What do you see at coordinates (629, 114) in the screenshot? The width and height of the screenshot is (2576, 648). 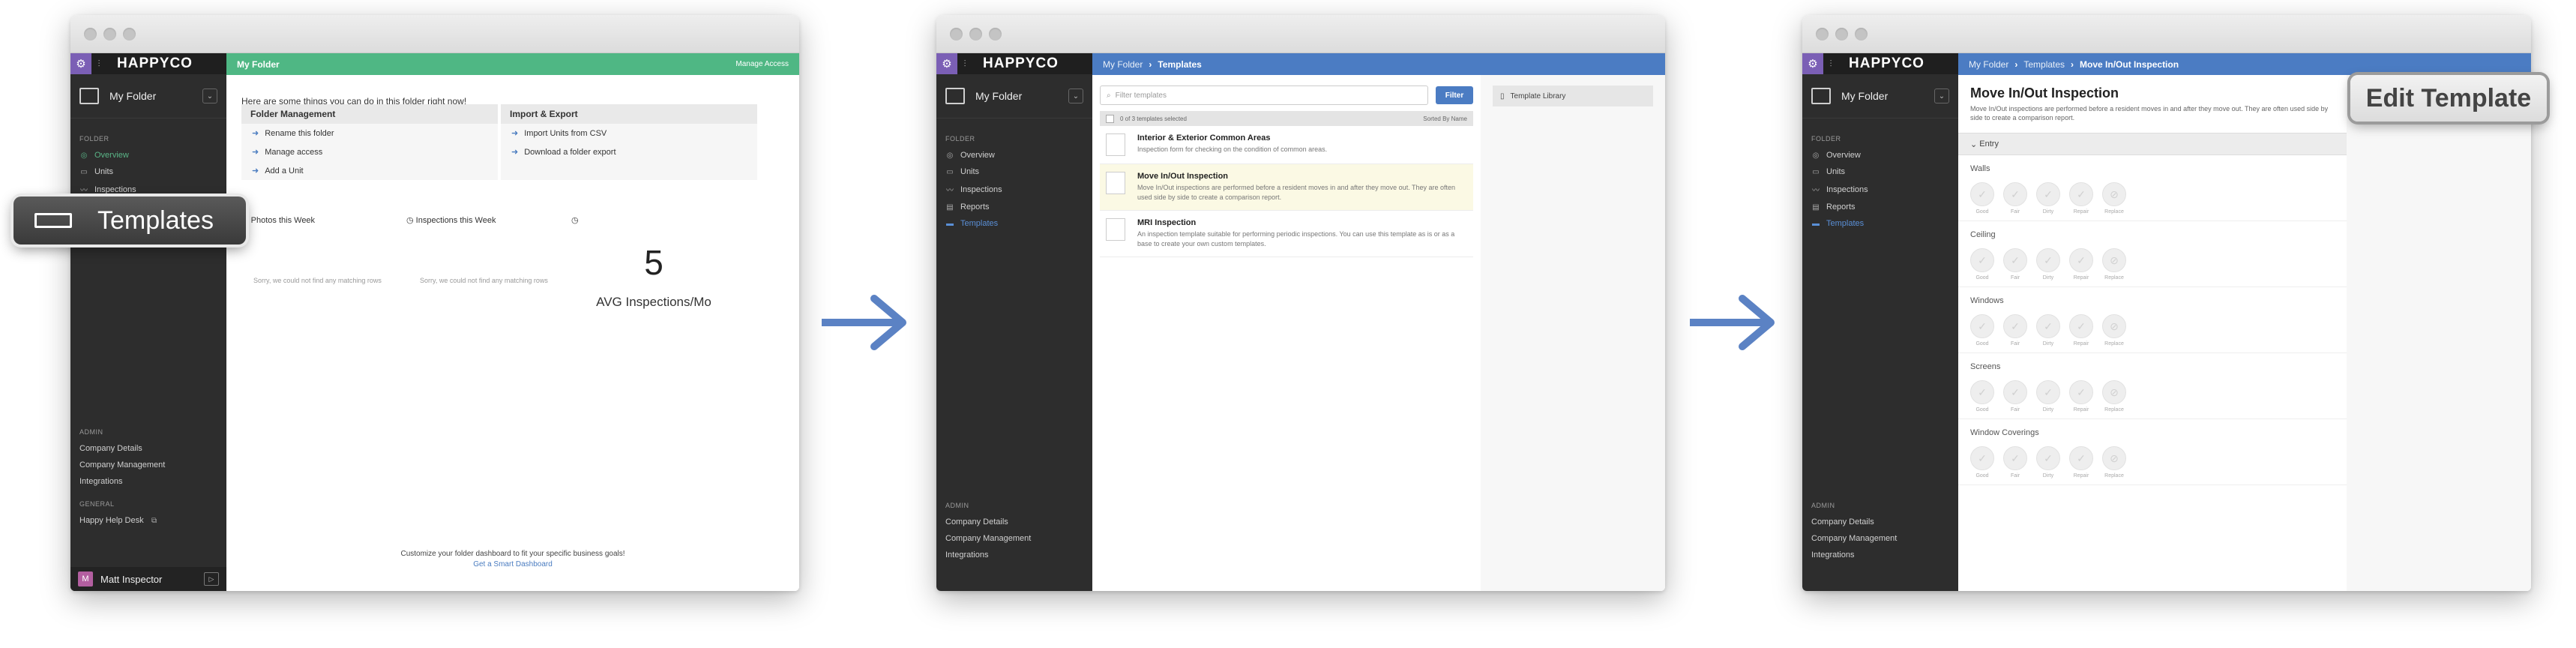 I see `panel-title: Import & Export` at bounding box center [629, 114].